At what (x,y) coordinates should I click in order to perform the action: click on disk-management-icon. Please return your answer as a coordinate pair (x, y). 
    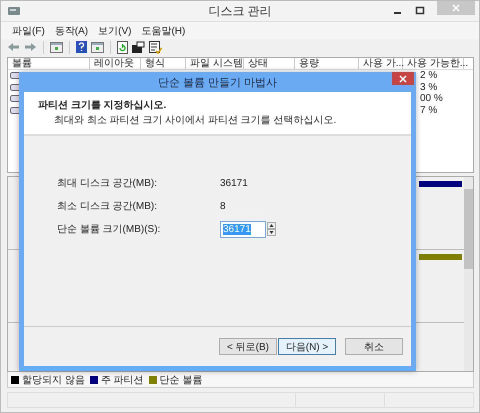
    Looking at the image, I should click on (14, 11).